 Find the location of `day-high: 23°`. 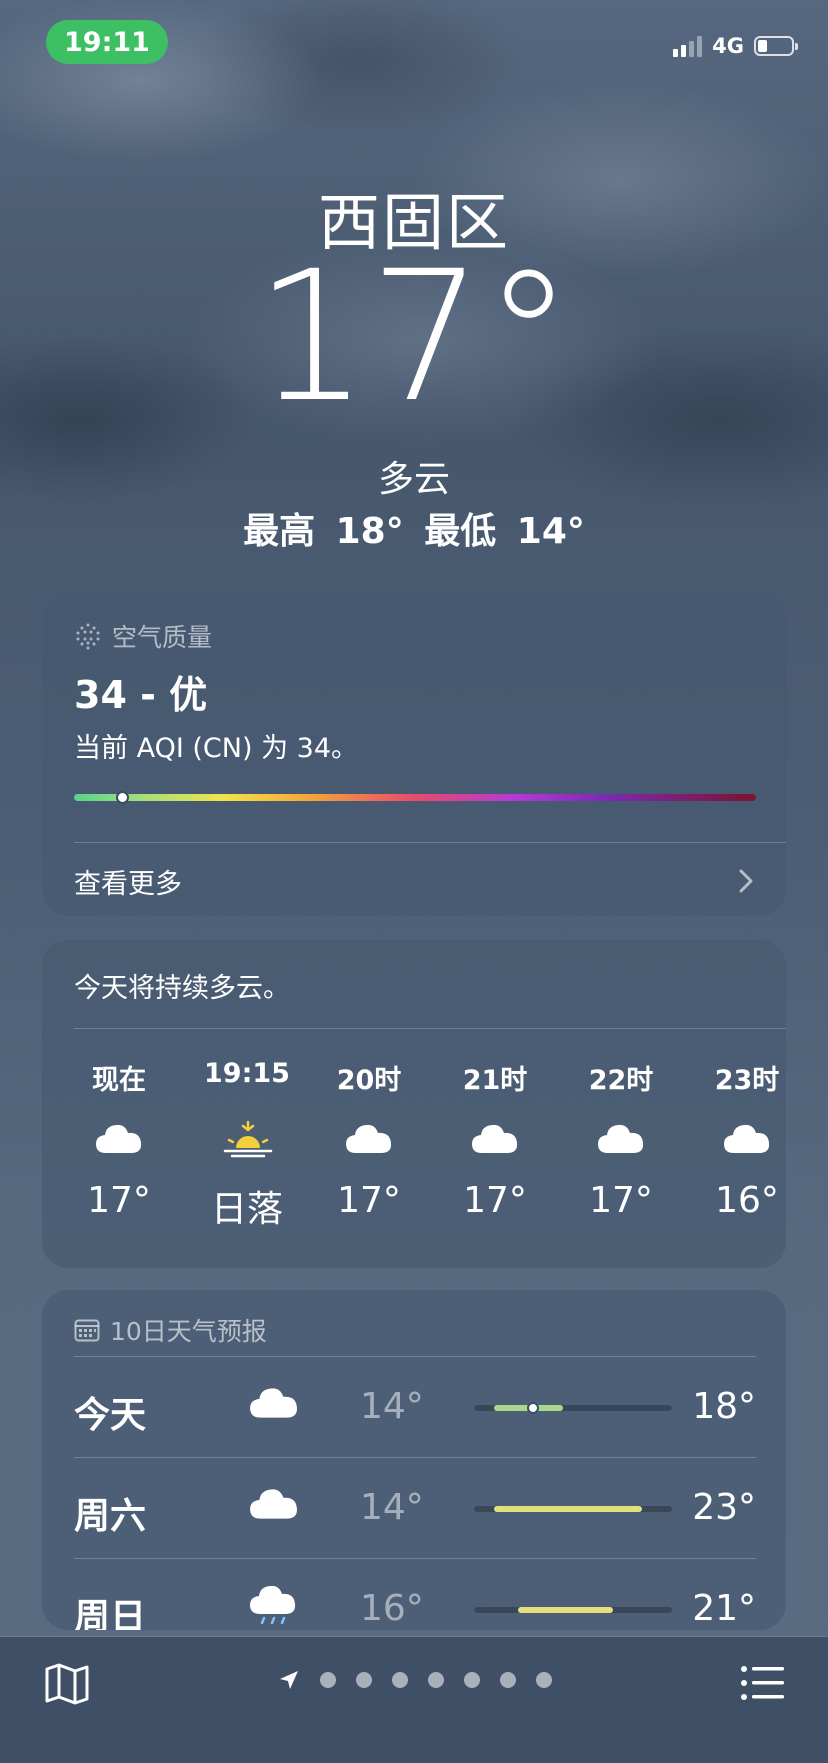

day-high: 23° is located at coordinates (724, 1507).